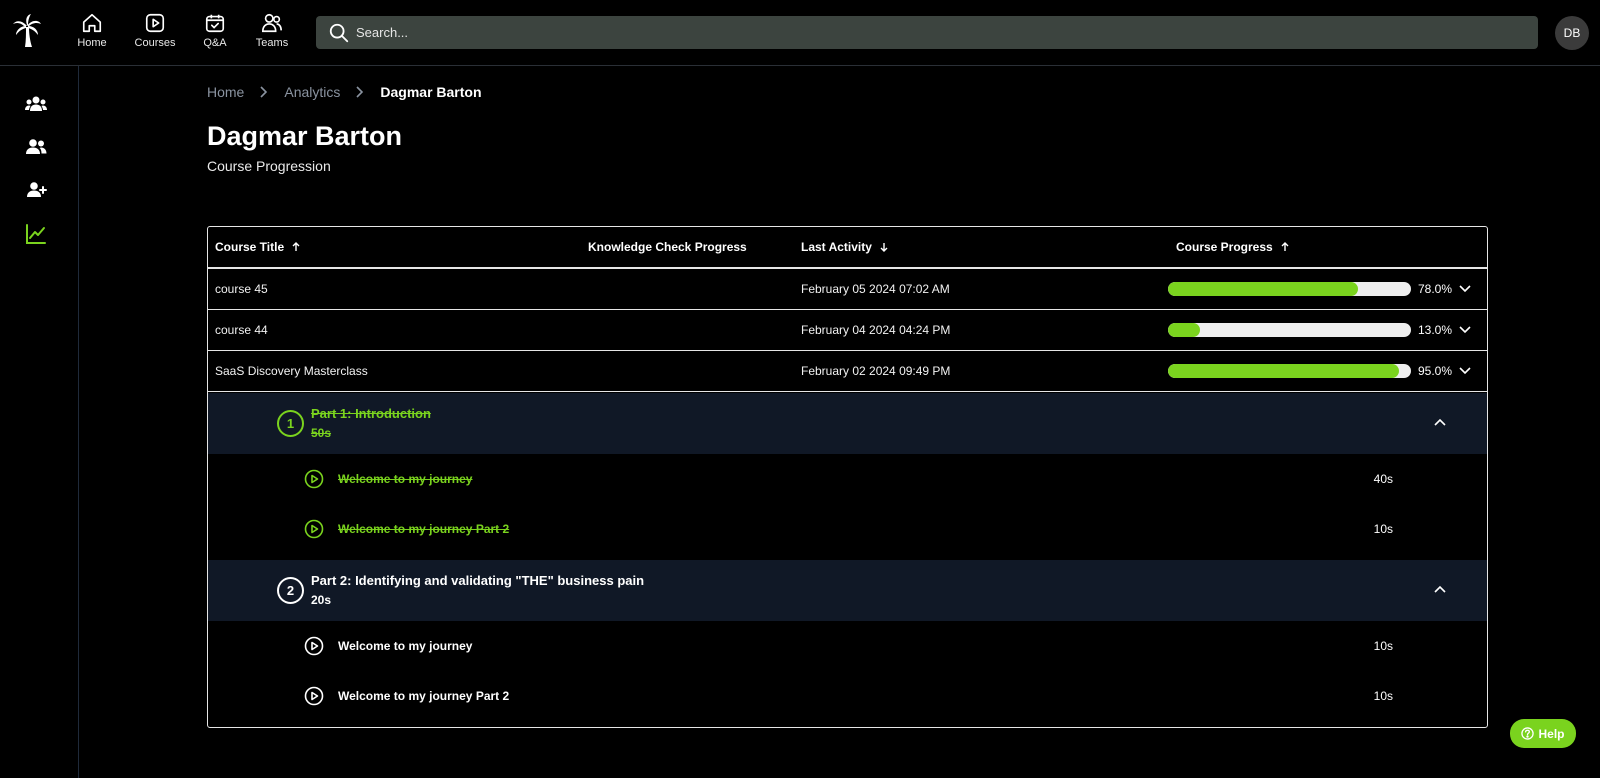 Image resolution: width=1600 pixels, height=778 pixels. What do you see at coordinates (1224, 247) in the screenshot?
I see `column-label: Course Progress` at bounding box center [1224, 247].